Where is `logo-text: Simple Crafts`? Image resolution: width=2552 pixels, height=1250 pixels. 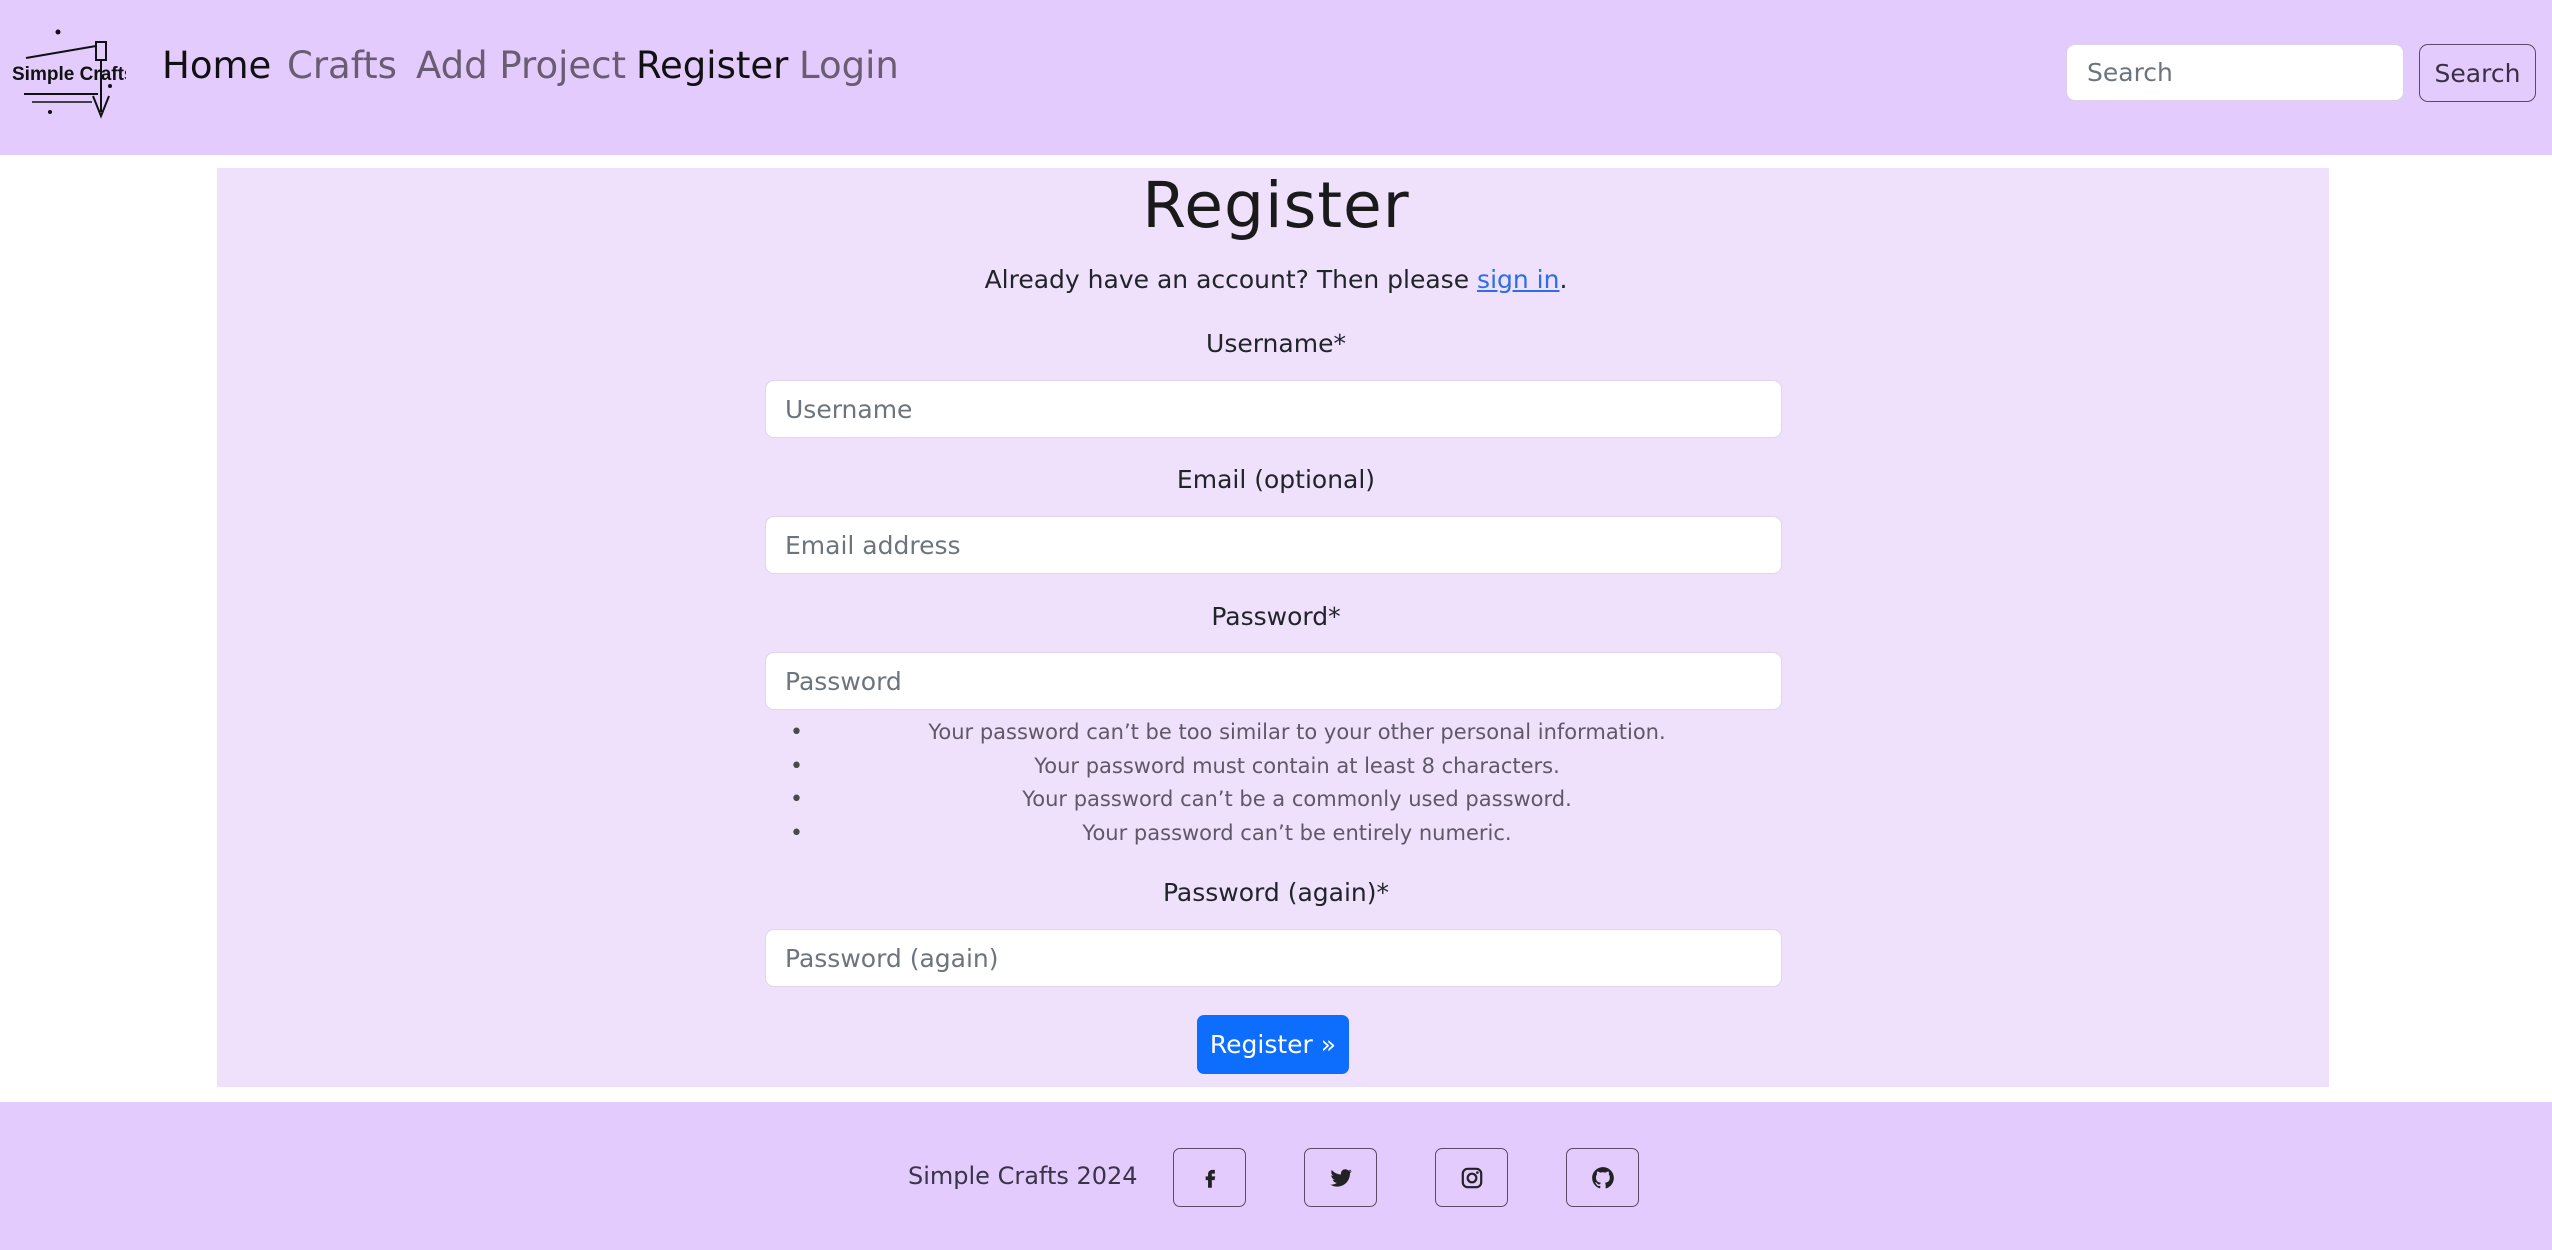 logo-text: Simple Crafts is located at coordinates (69, 74).